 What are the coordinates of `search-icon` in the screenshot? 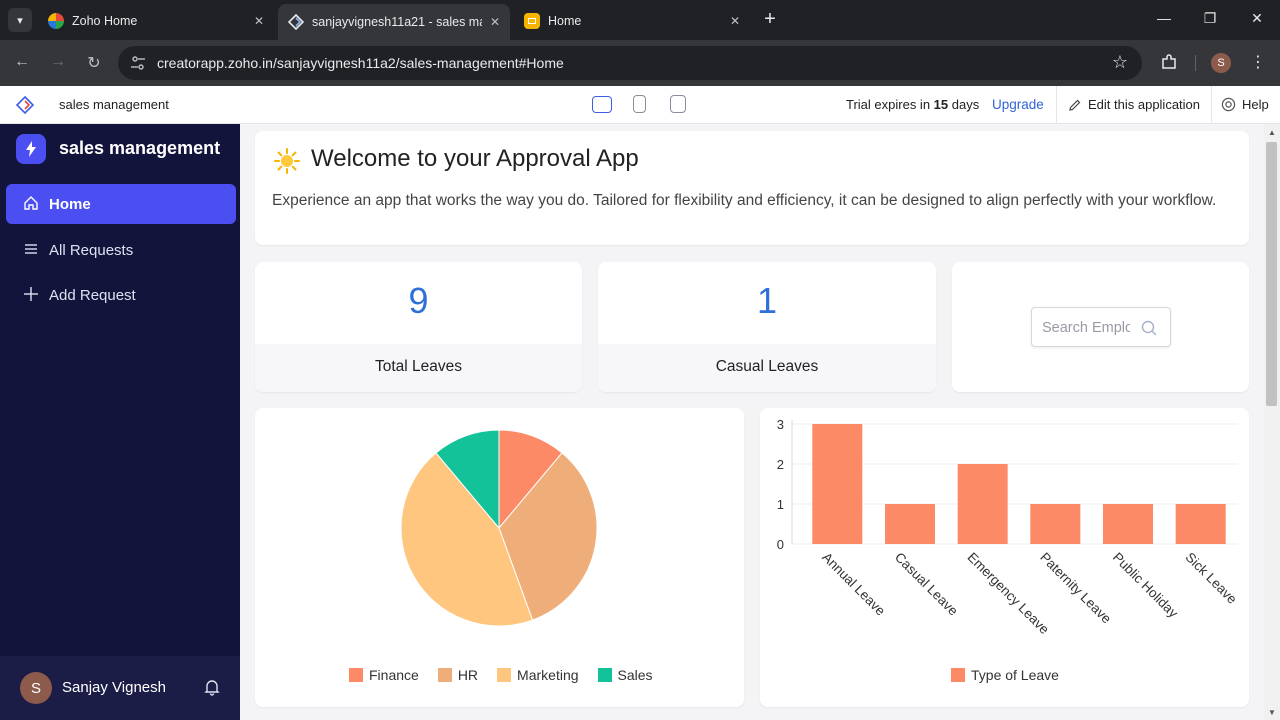 It's located at (1149, 328).